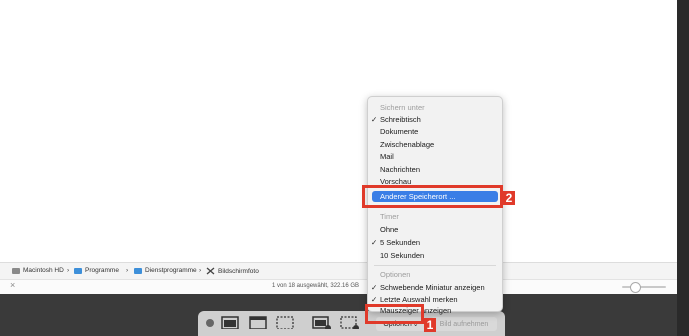 This screenshot has height=336, width=689. What do you see at coordinates (350, 322) in the screenshot?
I see `record-selection-icon` at bounding box center [350, 322].